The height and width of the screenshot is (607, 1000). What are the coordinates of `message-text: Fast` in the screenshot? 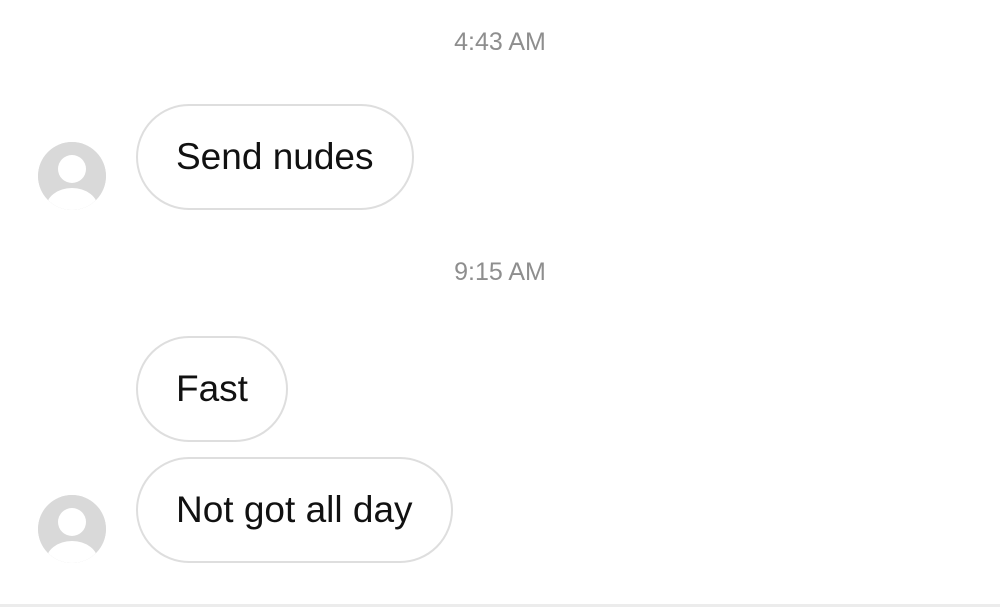 It's located at (212, 388).